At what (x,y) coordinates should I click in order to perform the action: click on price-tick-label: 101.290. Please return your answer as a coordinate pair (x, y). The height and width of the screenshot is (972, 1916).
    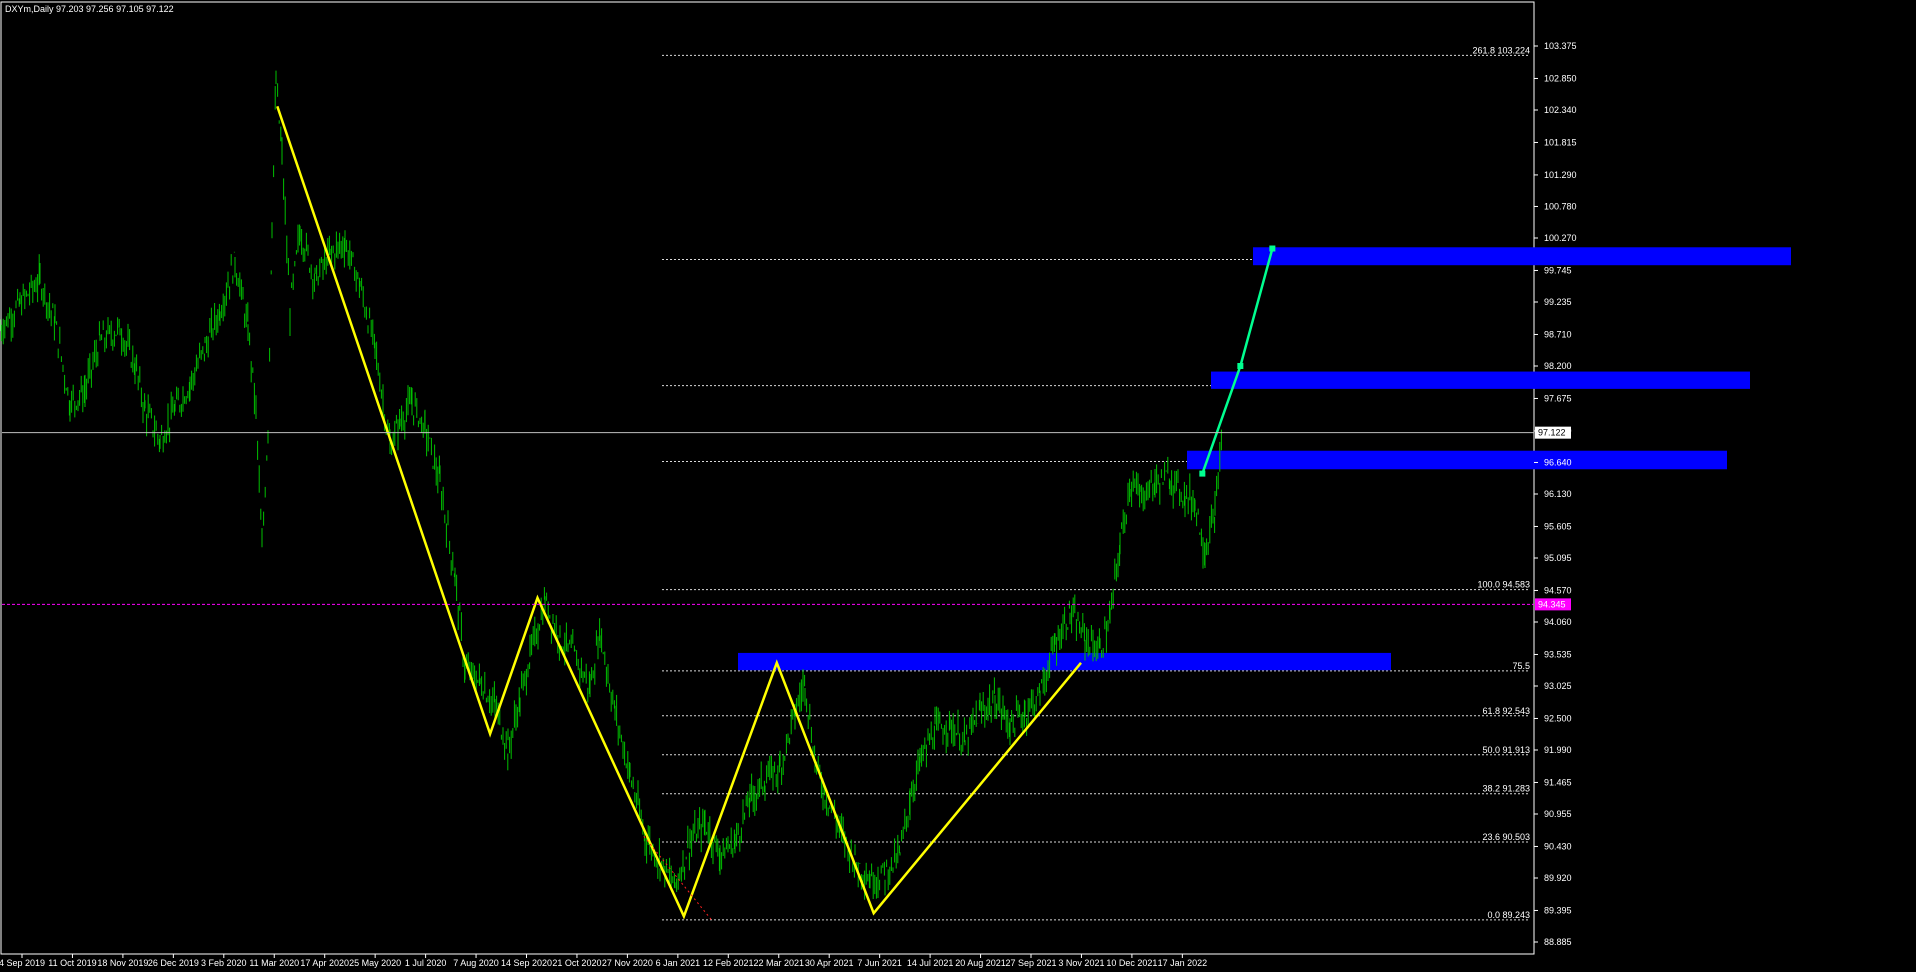
    Looking at the image, I should click on (1560, 175).